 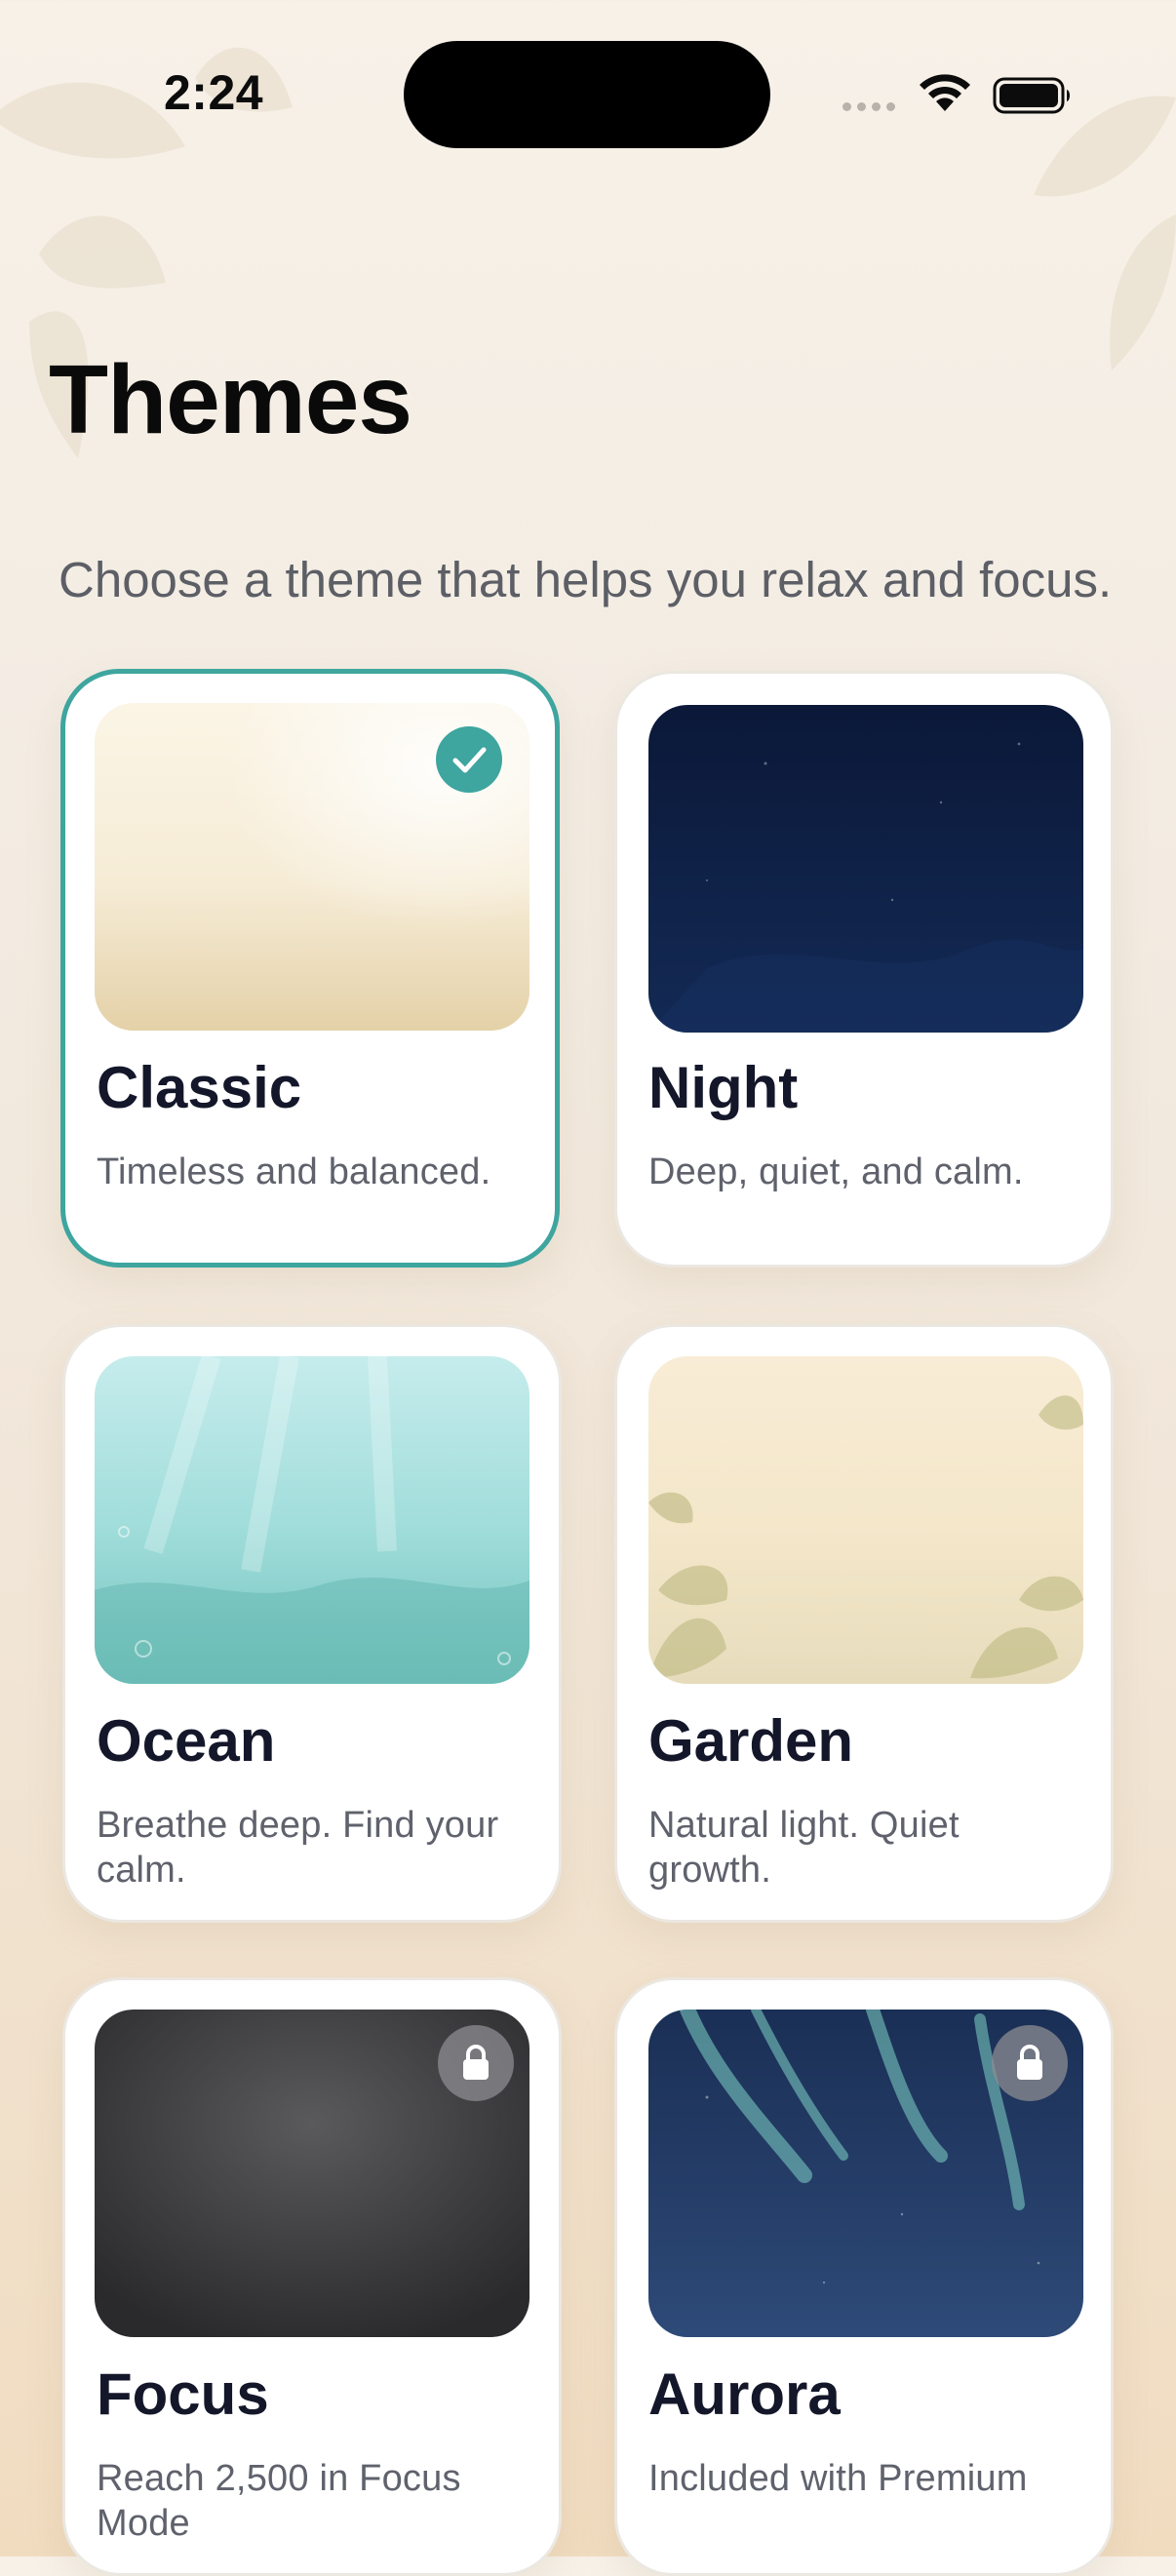 I want to click on theme-name: Aurora, so click(x=744, y=2394).